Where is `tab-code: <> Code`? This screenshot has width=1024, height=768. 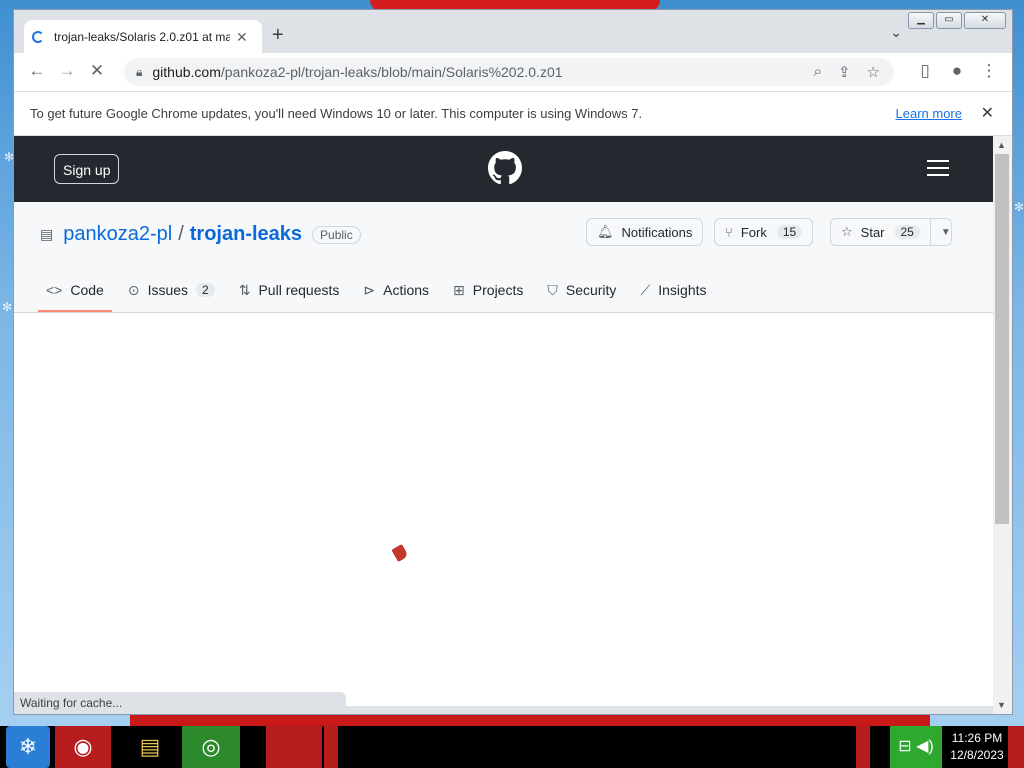
tab-code: <> Code is located at coordinates (75, 290).